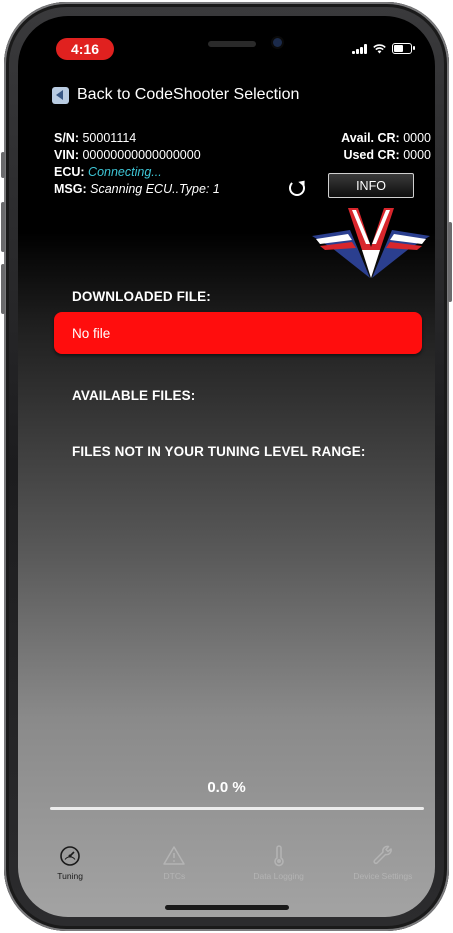 This screenshot has height=933, width=453. I want to click on msg-value: Scanning ECU..Type: 1, so click(155, 189).